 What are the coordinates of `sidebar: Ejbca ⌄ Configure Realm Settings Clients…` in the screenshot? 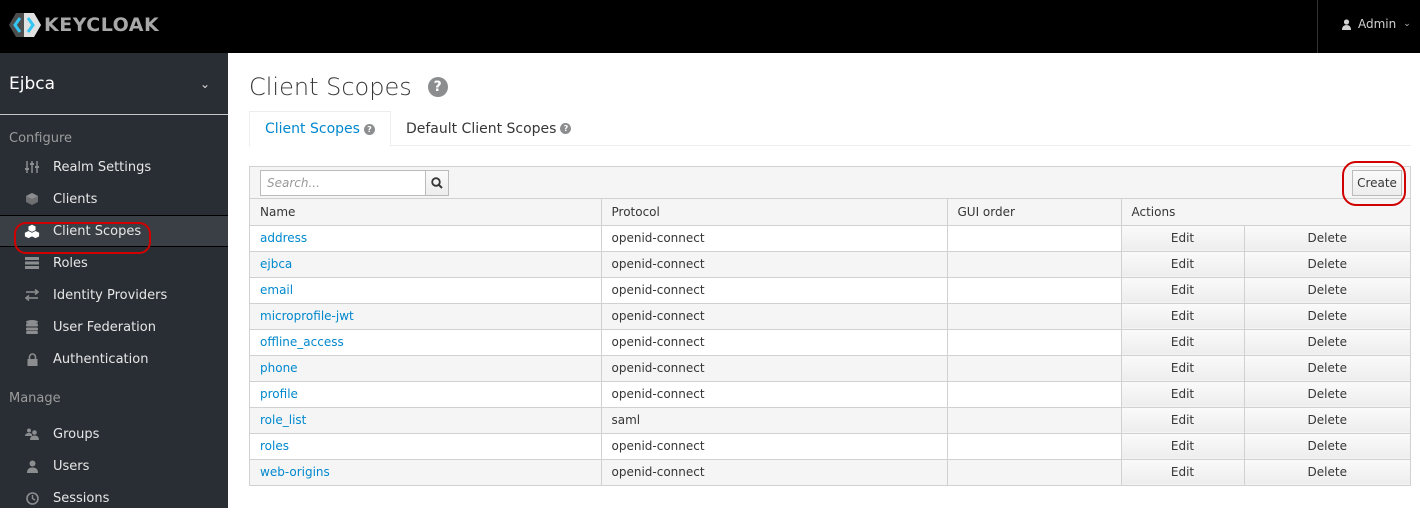 It's located at (114, 280).